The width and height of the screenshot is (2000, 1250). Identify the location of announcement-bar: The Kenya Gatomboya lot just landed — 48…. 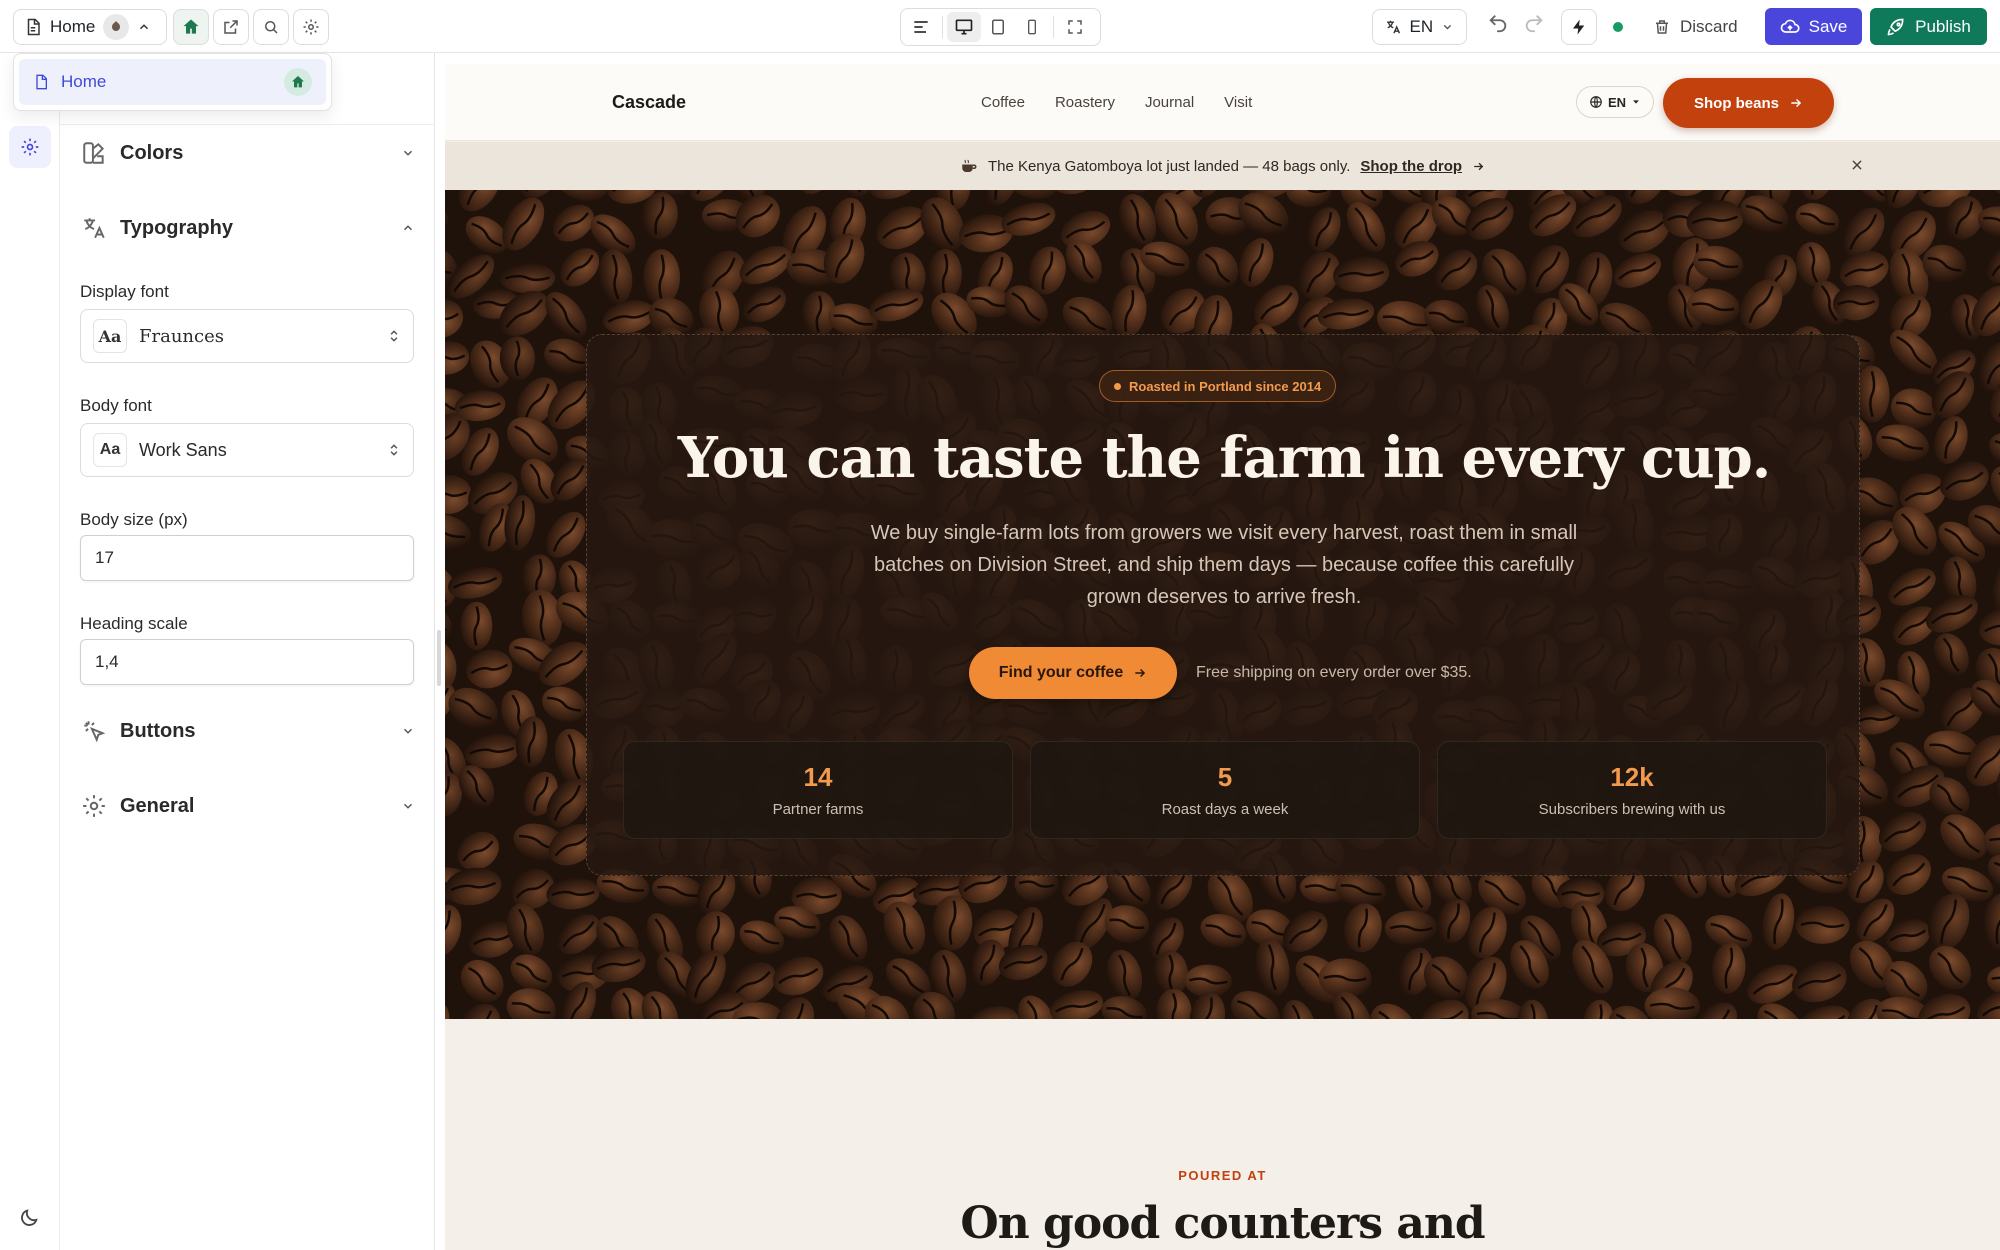
(1222, 166).